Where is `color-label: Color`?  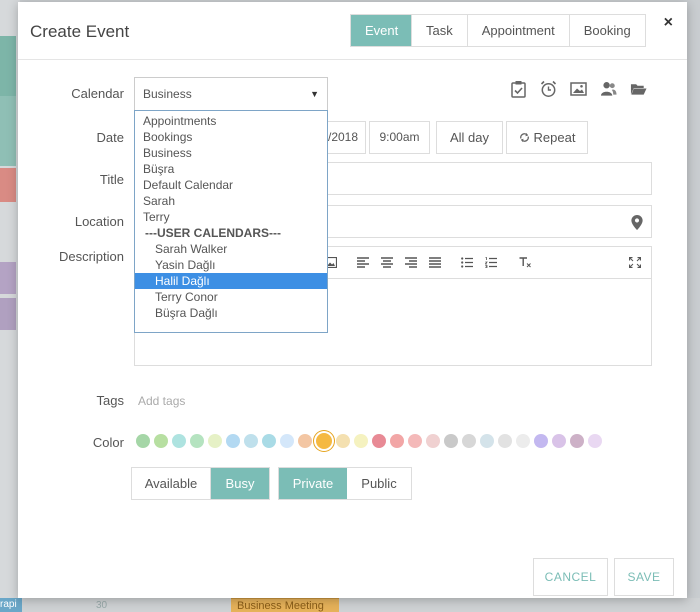
color-label: Color is located at coordinates (108, 442).